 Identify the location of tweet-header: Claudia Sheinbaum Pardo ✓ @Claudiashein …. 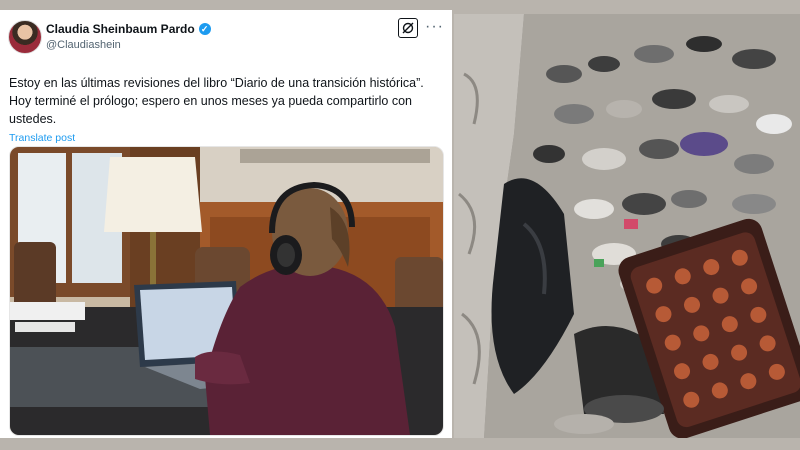
(226, 39).